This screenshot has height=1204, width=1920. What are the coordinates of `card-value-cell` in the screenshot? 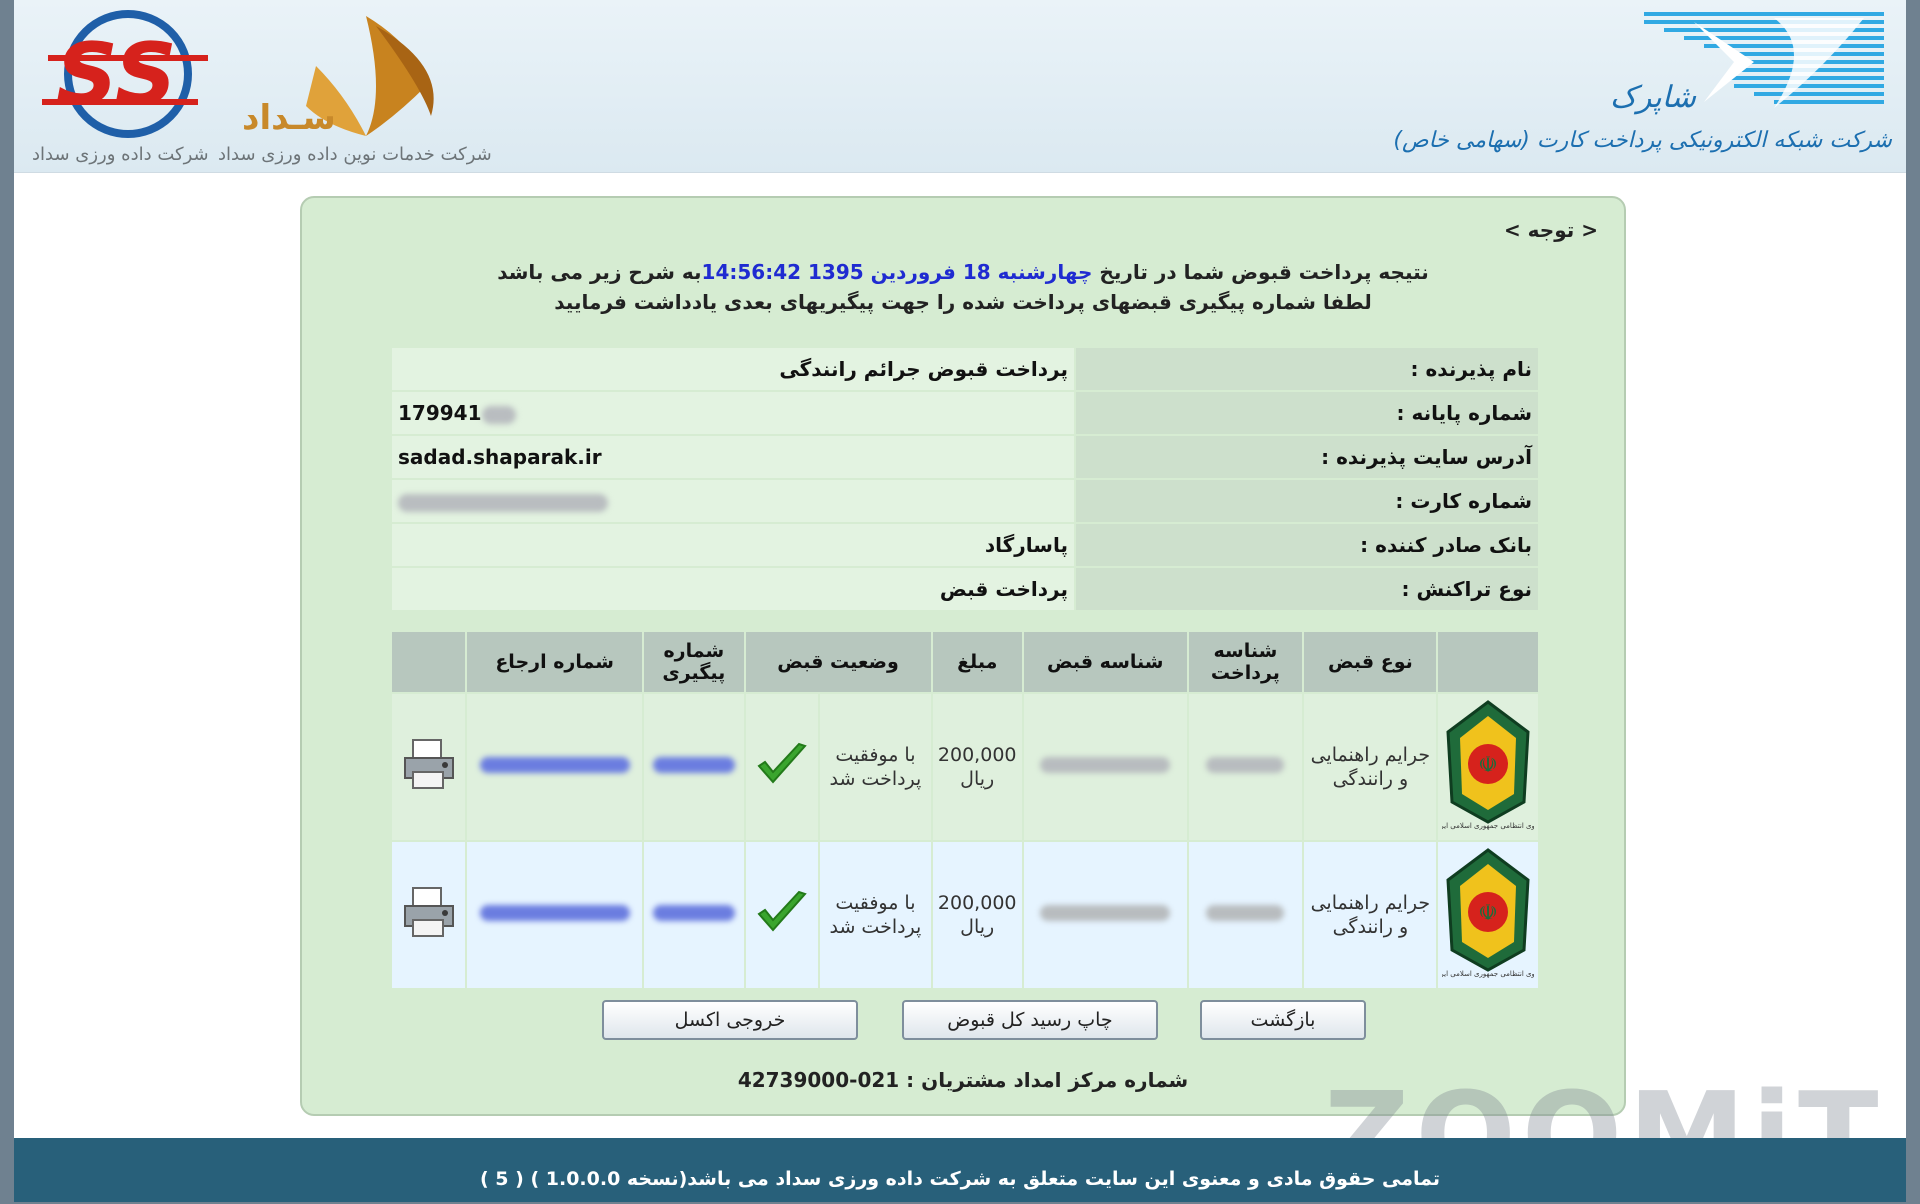 It's located at (733, 501).